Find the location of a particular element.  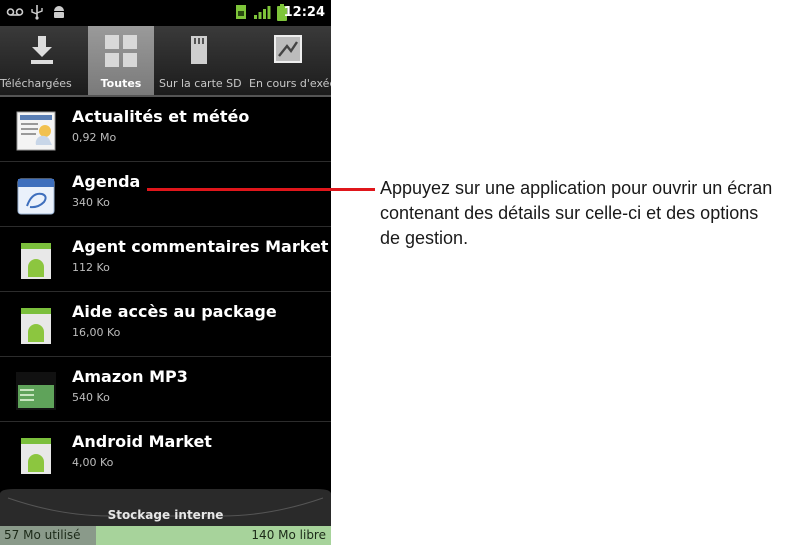

voicemail-icon is located at coordinates (15, 13).